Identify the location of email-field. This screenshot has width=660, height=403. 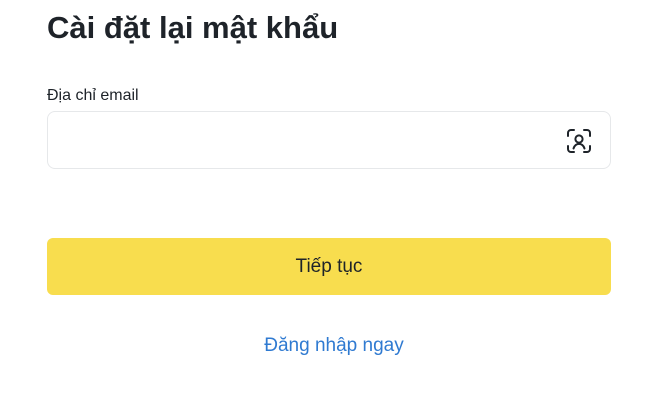
(305, 140).